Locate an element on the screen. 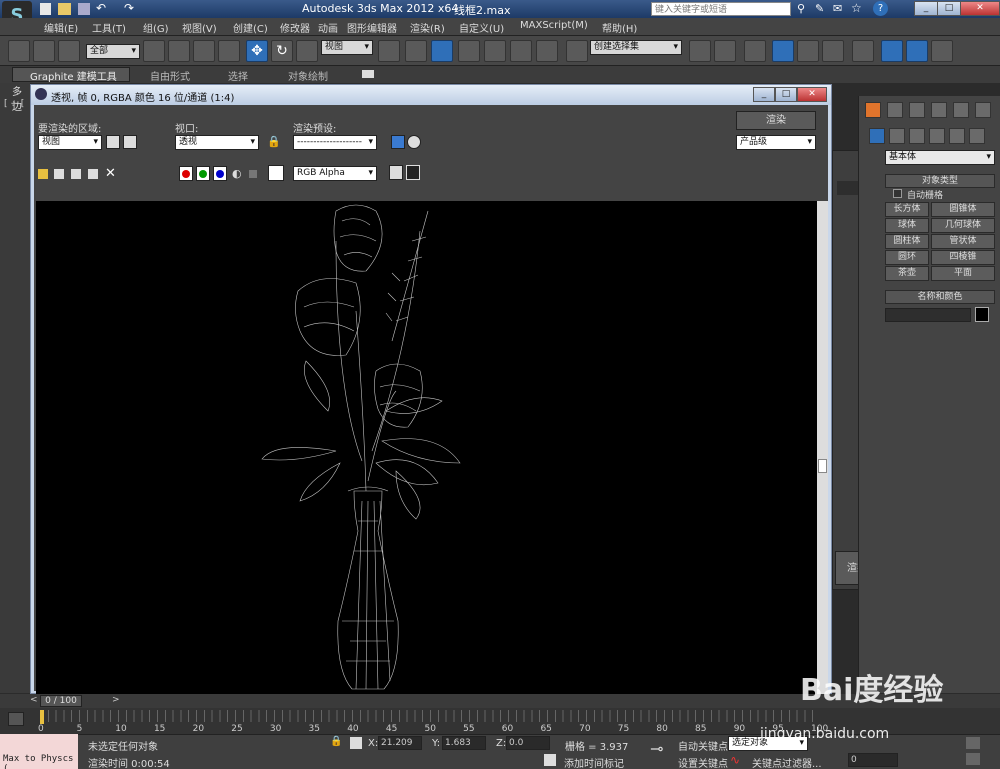  mirror-icon is located at coordinates (700, 51).